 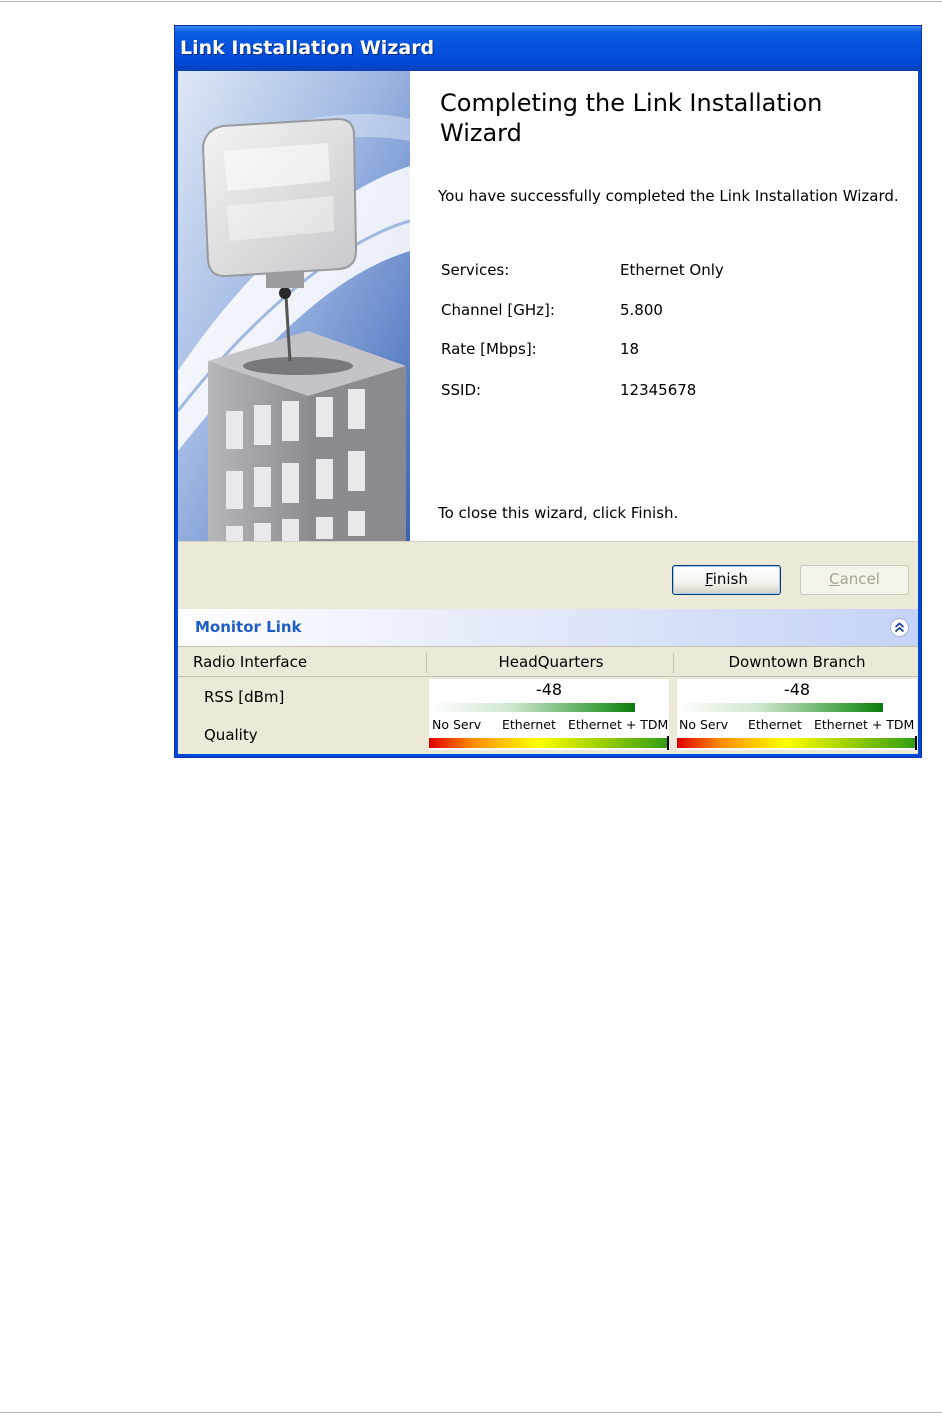 I want to click on column-downtown-branch: Downtown Branch, so click(x=797, y=662).